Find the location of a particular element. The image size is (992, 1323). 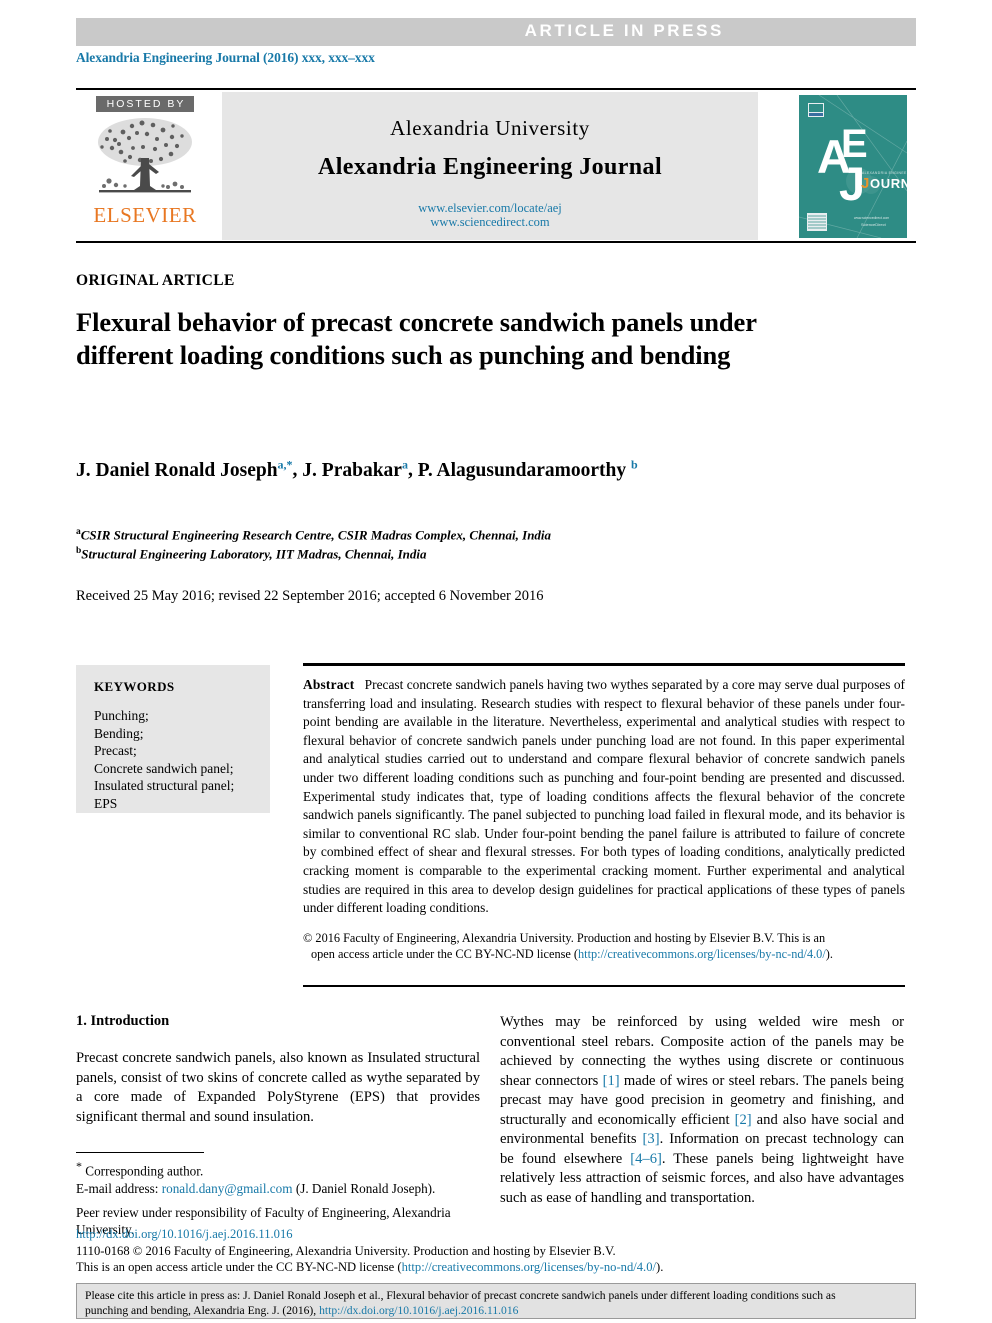

svg-text: OURNAL is located at coordinates (888, 183).